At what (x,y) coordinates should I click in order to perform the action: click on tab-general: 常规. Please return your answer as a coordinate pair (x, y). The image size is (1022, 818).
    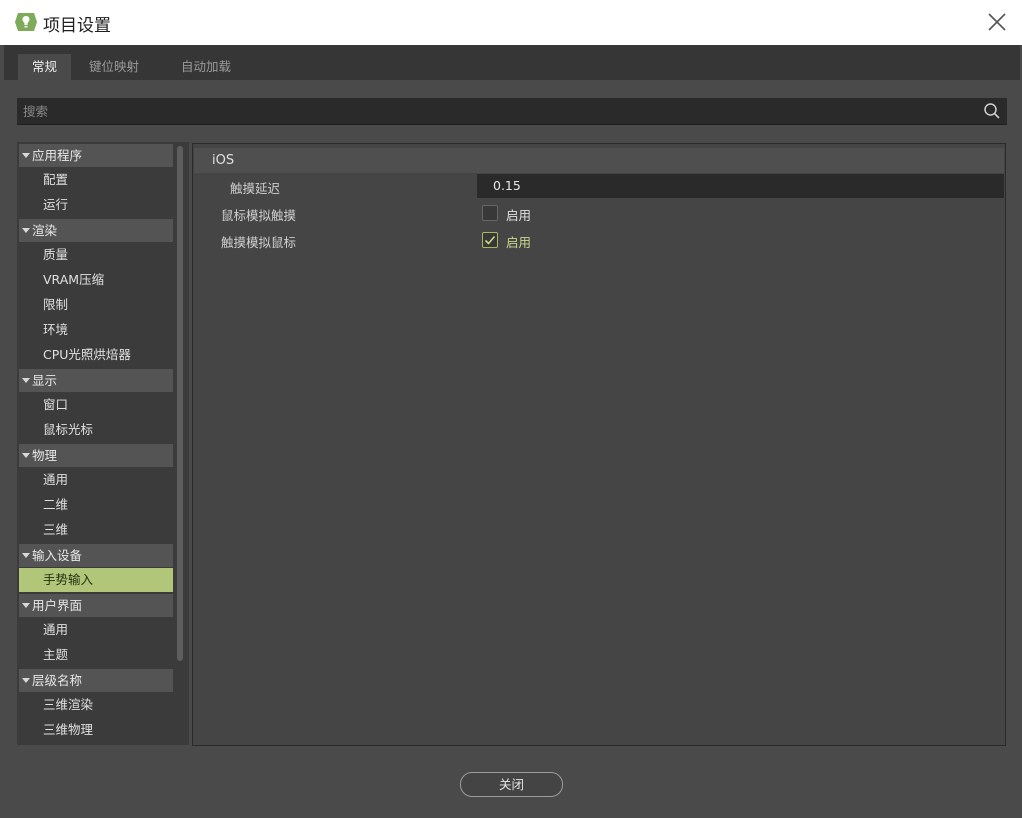
    Looking at the image, I should click on (45, 67).